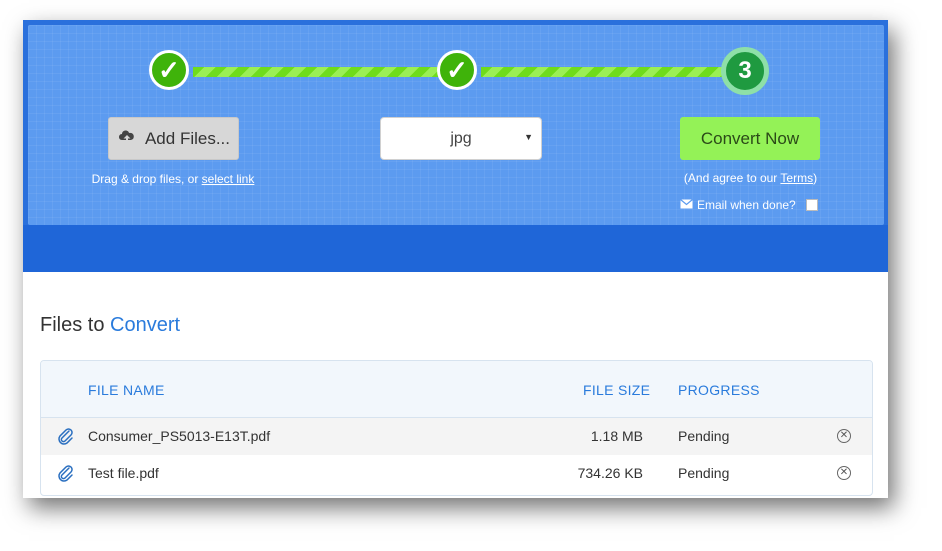  I want to click on output-format-value: jpg, so click(461, 138).